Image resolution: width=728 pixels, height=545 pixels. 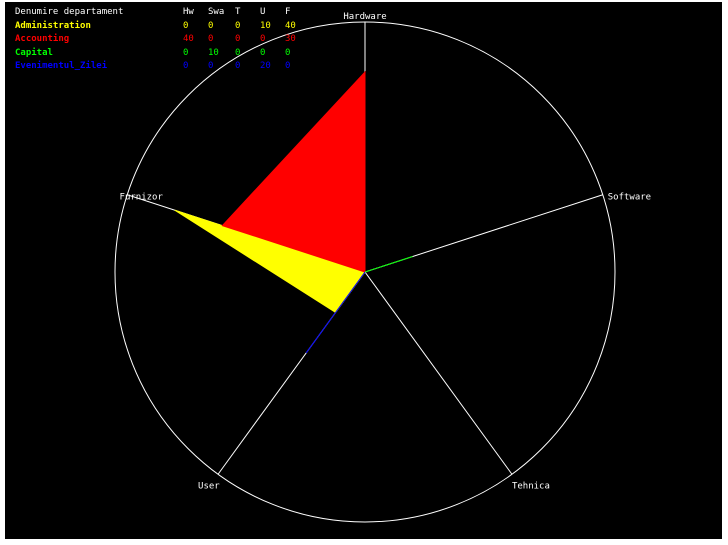 What do you see at coordinates (34, 52) in the screenshot?
I see `legend-series-name: Capital` at bounding box center [34, 52].